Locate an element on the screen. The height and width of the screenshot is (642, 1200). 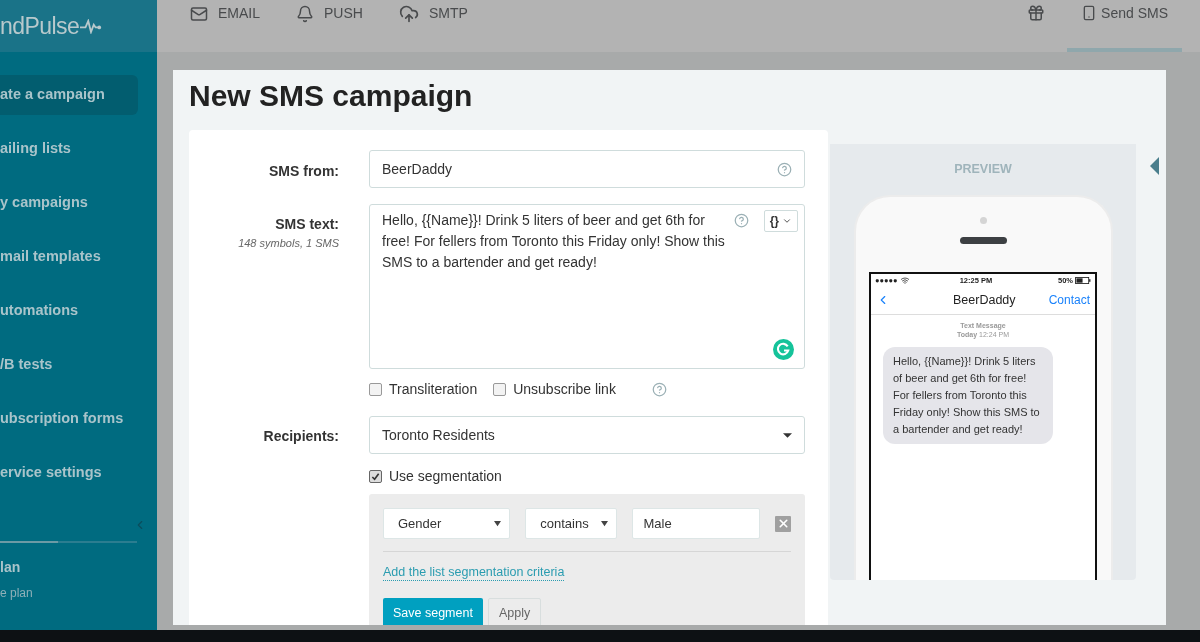
nav-tab: SMTP is located at coordinates (433, 13).